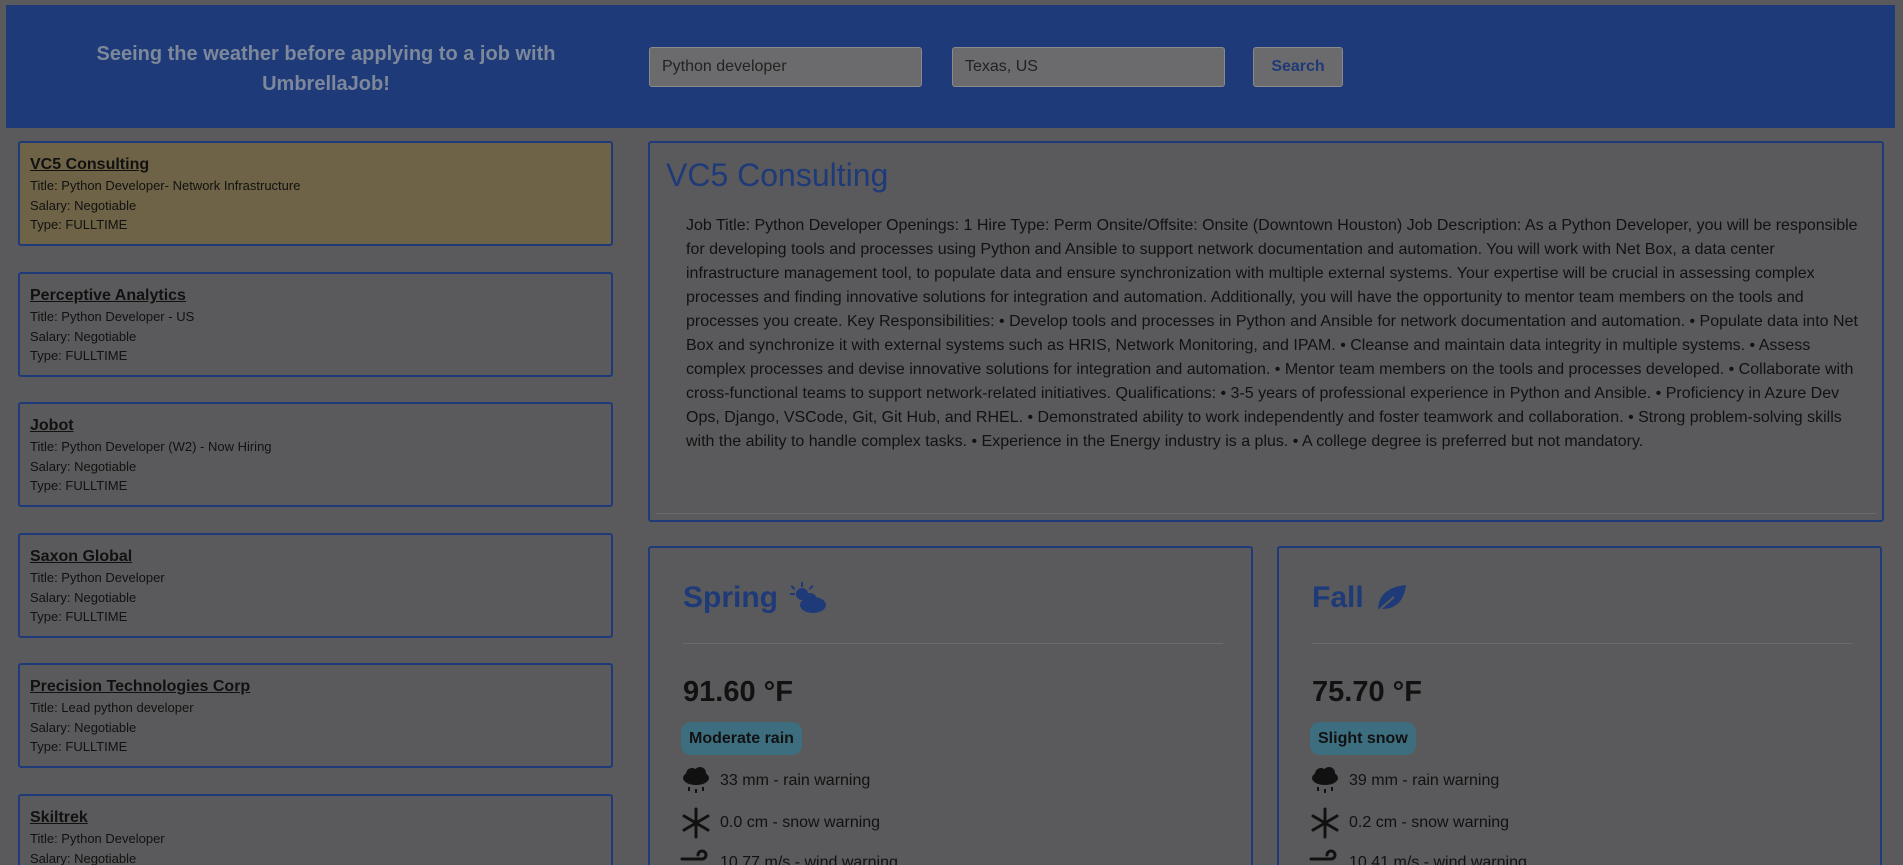 The height and width of the screenshot is (865, 1903). Describe the element at coordinates (809, 859) in the screenshot. I see `wind-value: 10.77 m/s - wind warning` at that location.